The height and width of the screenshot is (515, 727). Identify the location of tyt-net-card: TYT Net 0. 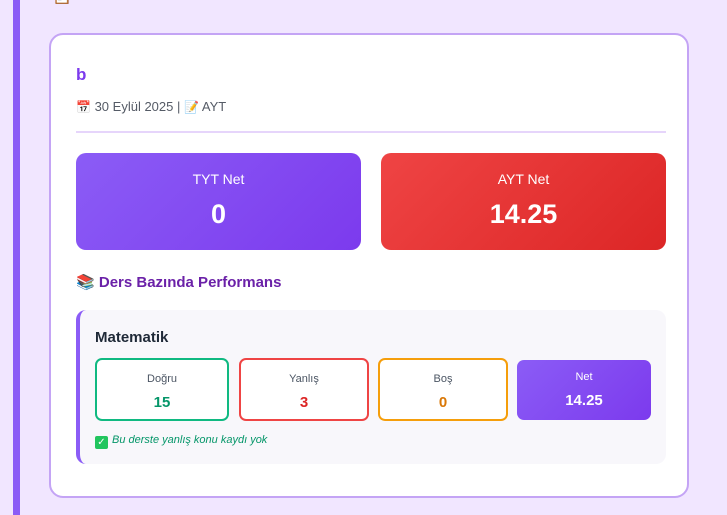
(218, 201).